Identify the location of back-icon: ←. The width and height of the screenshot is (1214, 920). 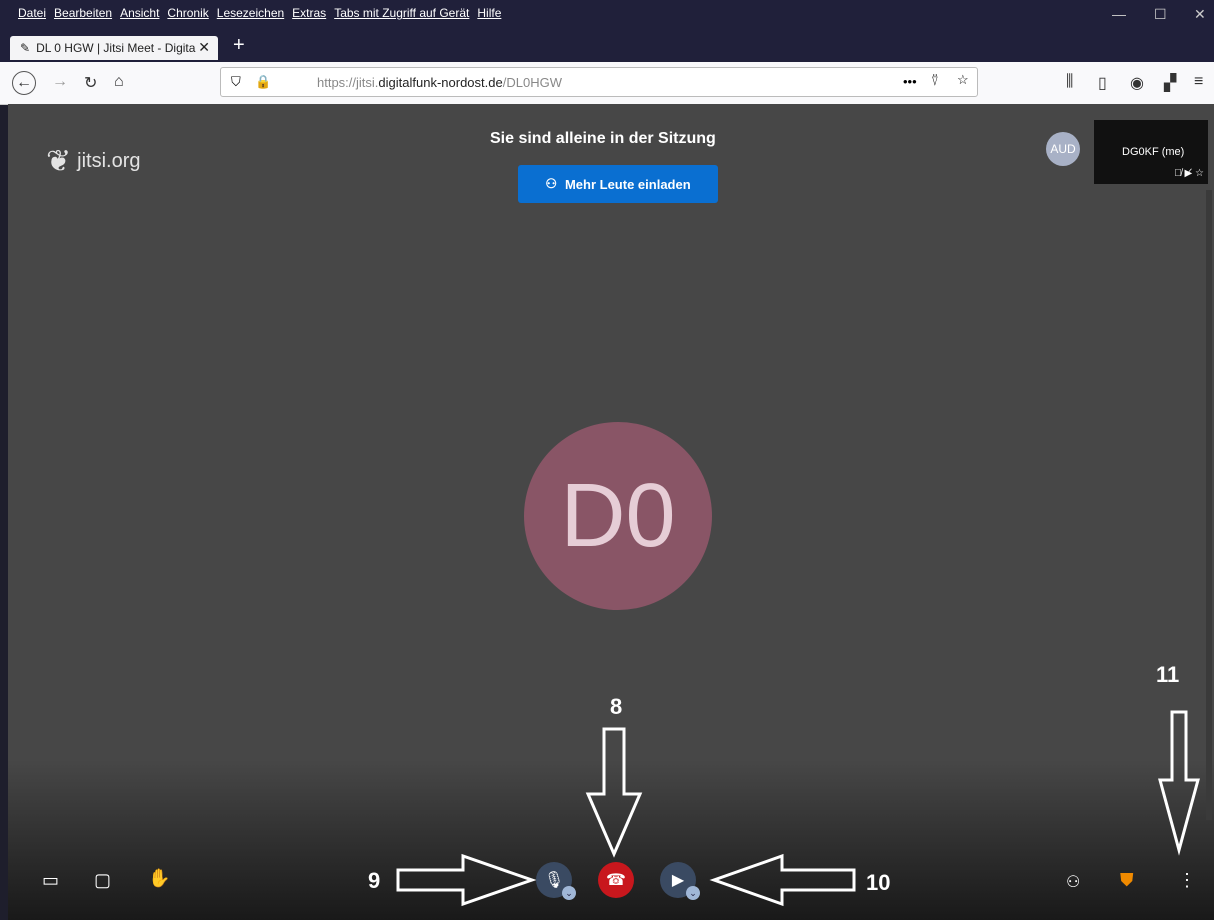
(24, 83).